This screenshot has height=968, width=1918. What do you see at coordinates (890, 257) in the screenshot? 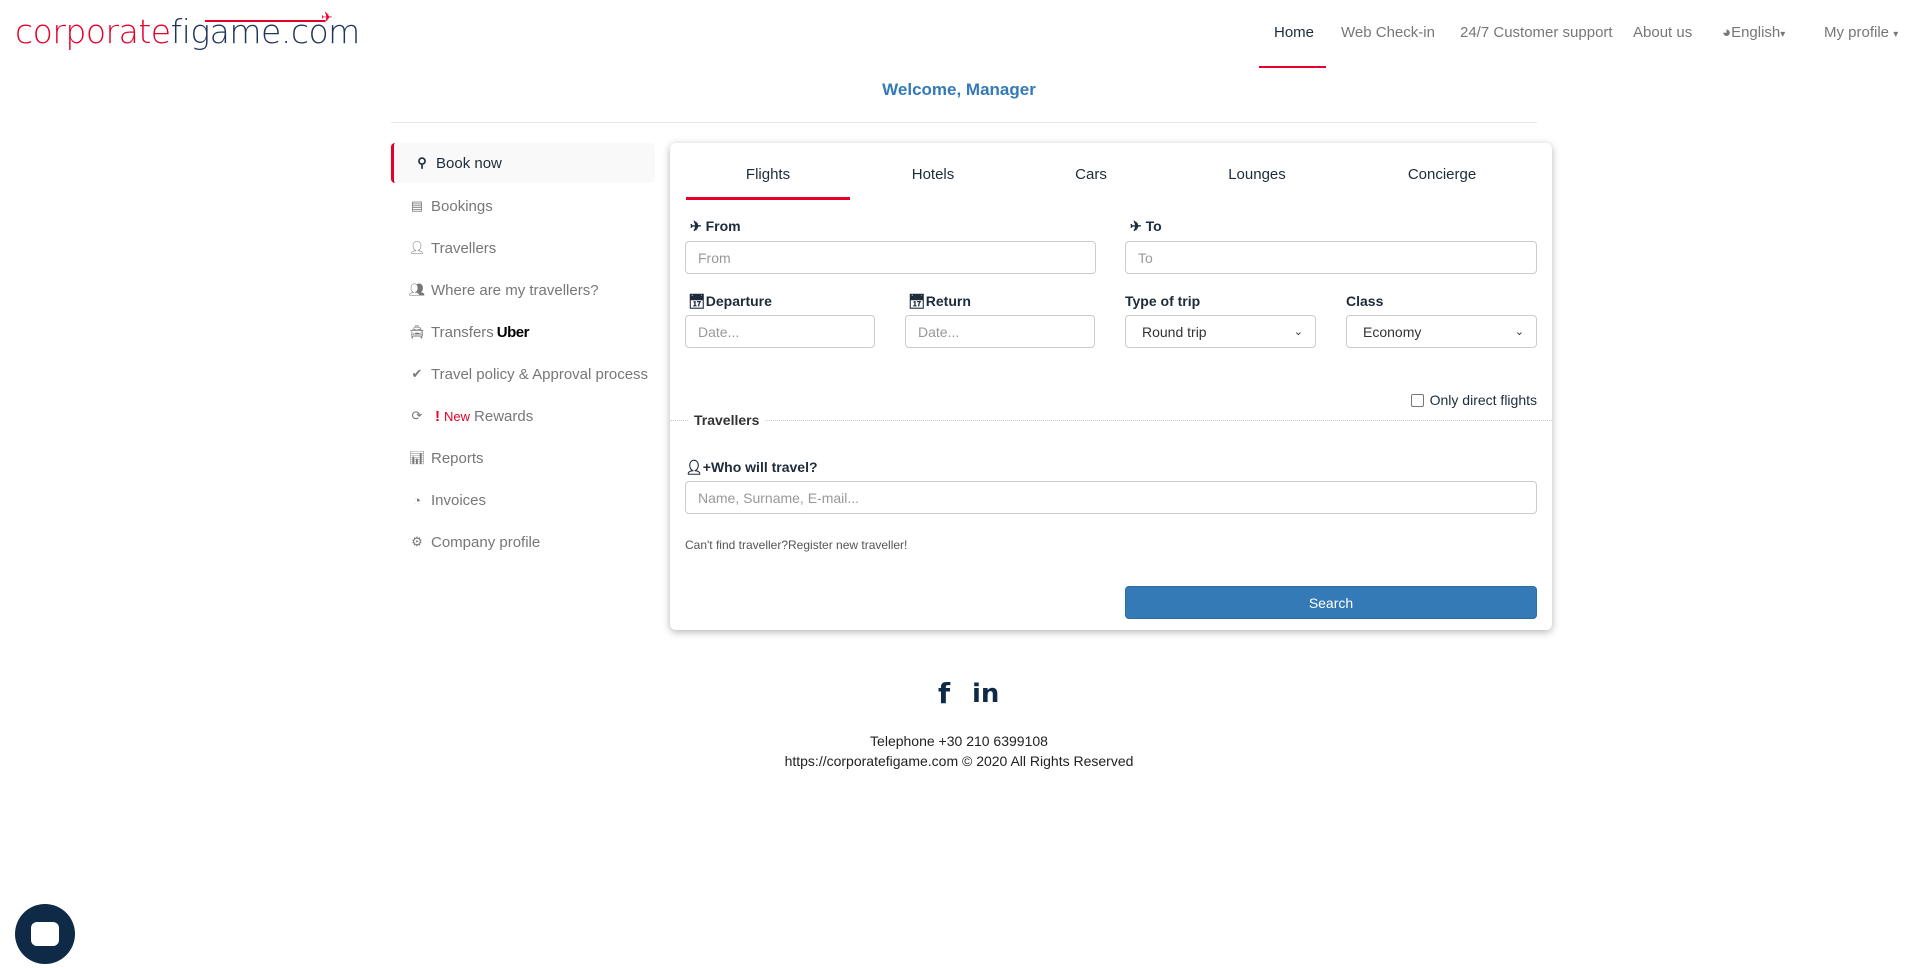
I see `from-input: From` at bounding box center [890, 257].